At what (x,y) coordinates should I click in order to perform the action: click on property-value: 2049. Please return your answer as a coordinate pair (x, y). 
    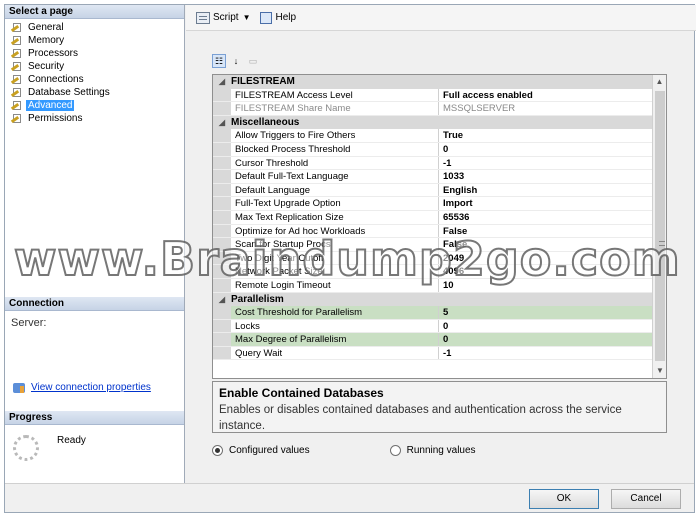
    Looking at the image, I should click on (546, 258).